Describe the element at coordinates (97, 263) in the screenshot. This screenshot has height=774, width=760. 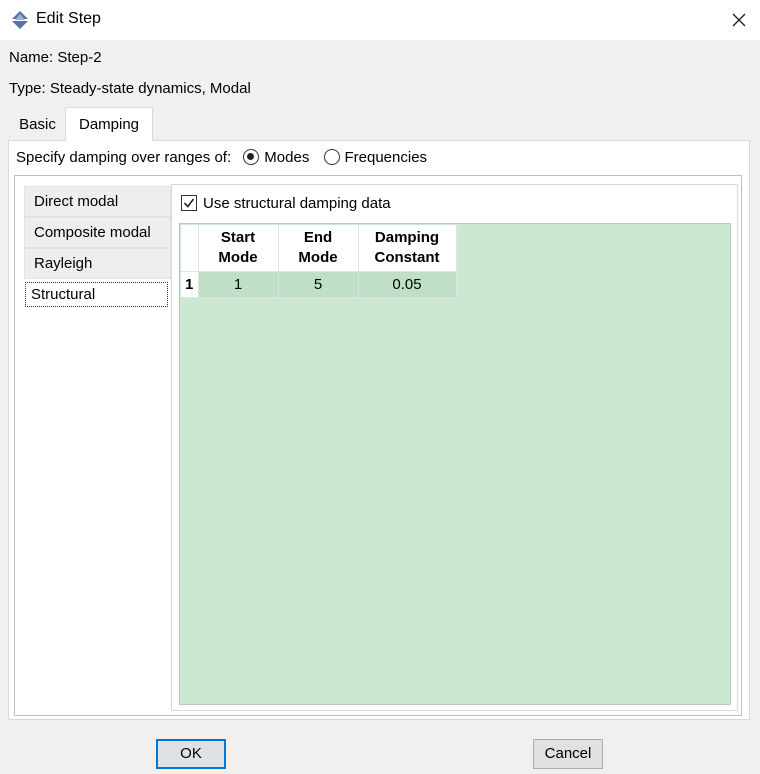
I see `side-item-rayleigh: Rayleigh` at that location.